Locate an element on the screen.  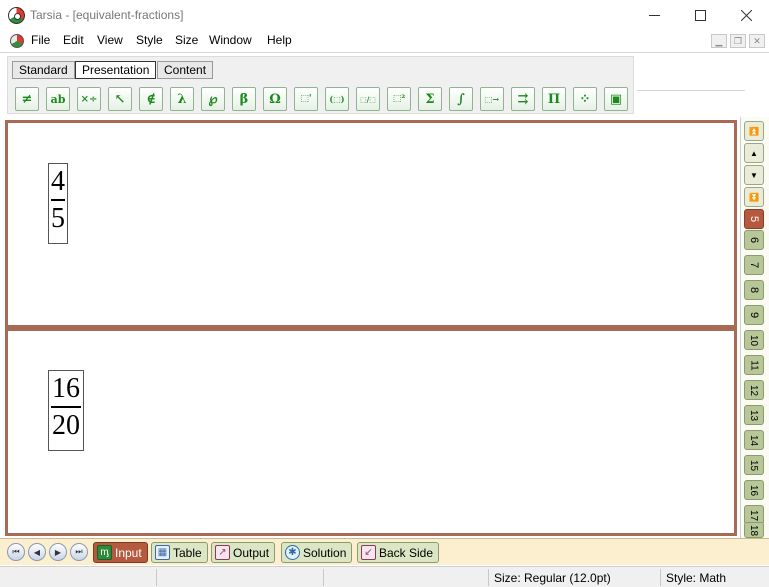
page-button-10: 10 is located at coordinates (754, 340).